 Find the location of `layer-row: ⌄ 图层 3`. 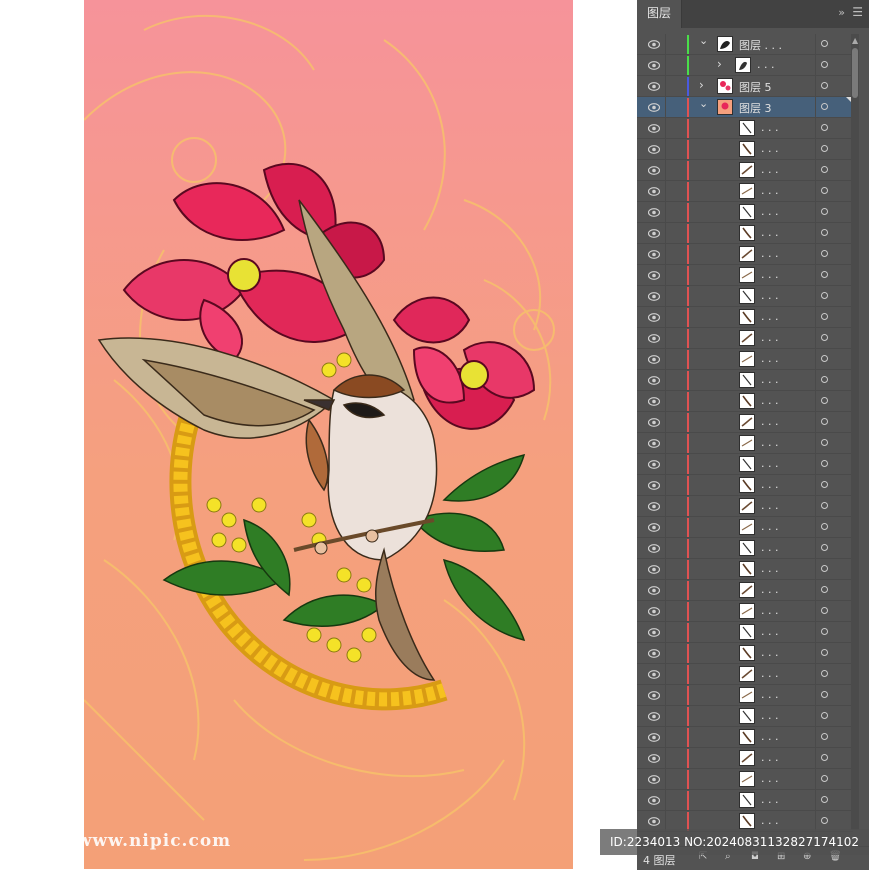

layer-row: ⌄ 图层 3 is located at coordinates (745, 107).